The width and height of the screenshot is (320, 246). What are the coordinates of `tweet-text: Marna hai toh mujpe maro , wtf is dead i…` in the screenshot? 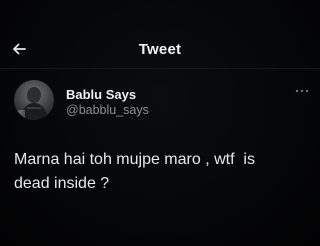 It's located at (134, 171).